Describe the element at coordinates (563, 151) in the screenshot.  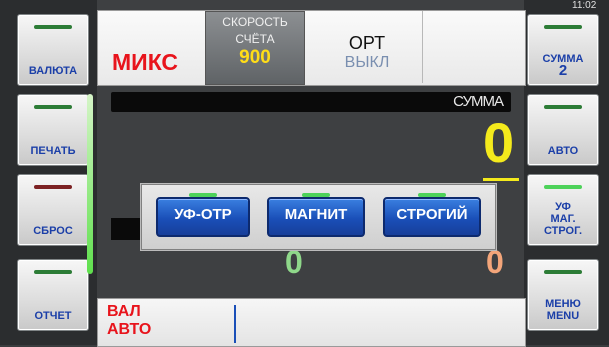
I see `auto-label: АВТО` at that location.